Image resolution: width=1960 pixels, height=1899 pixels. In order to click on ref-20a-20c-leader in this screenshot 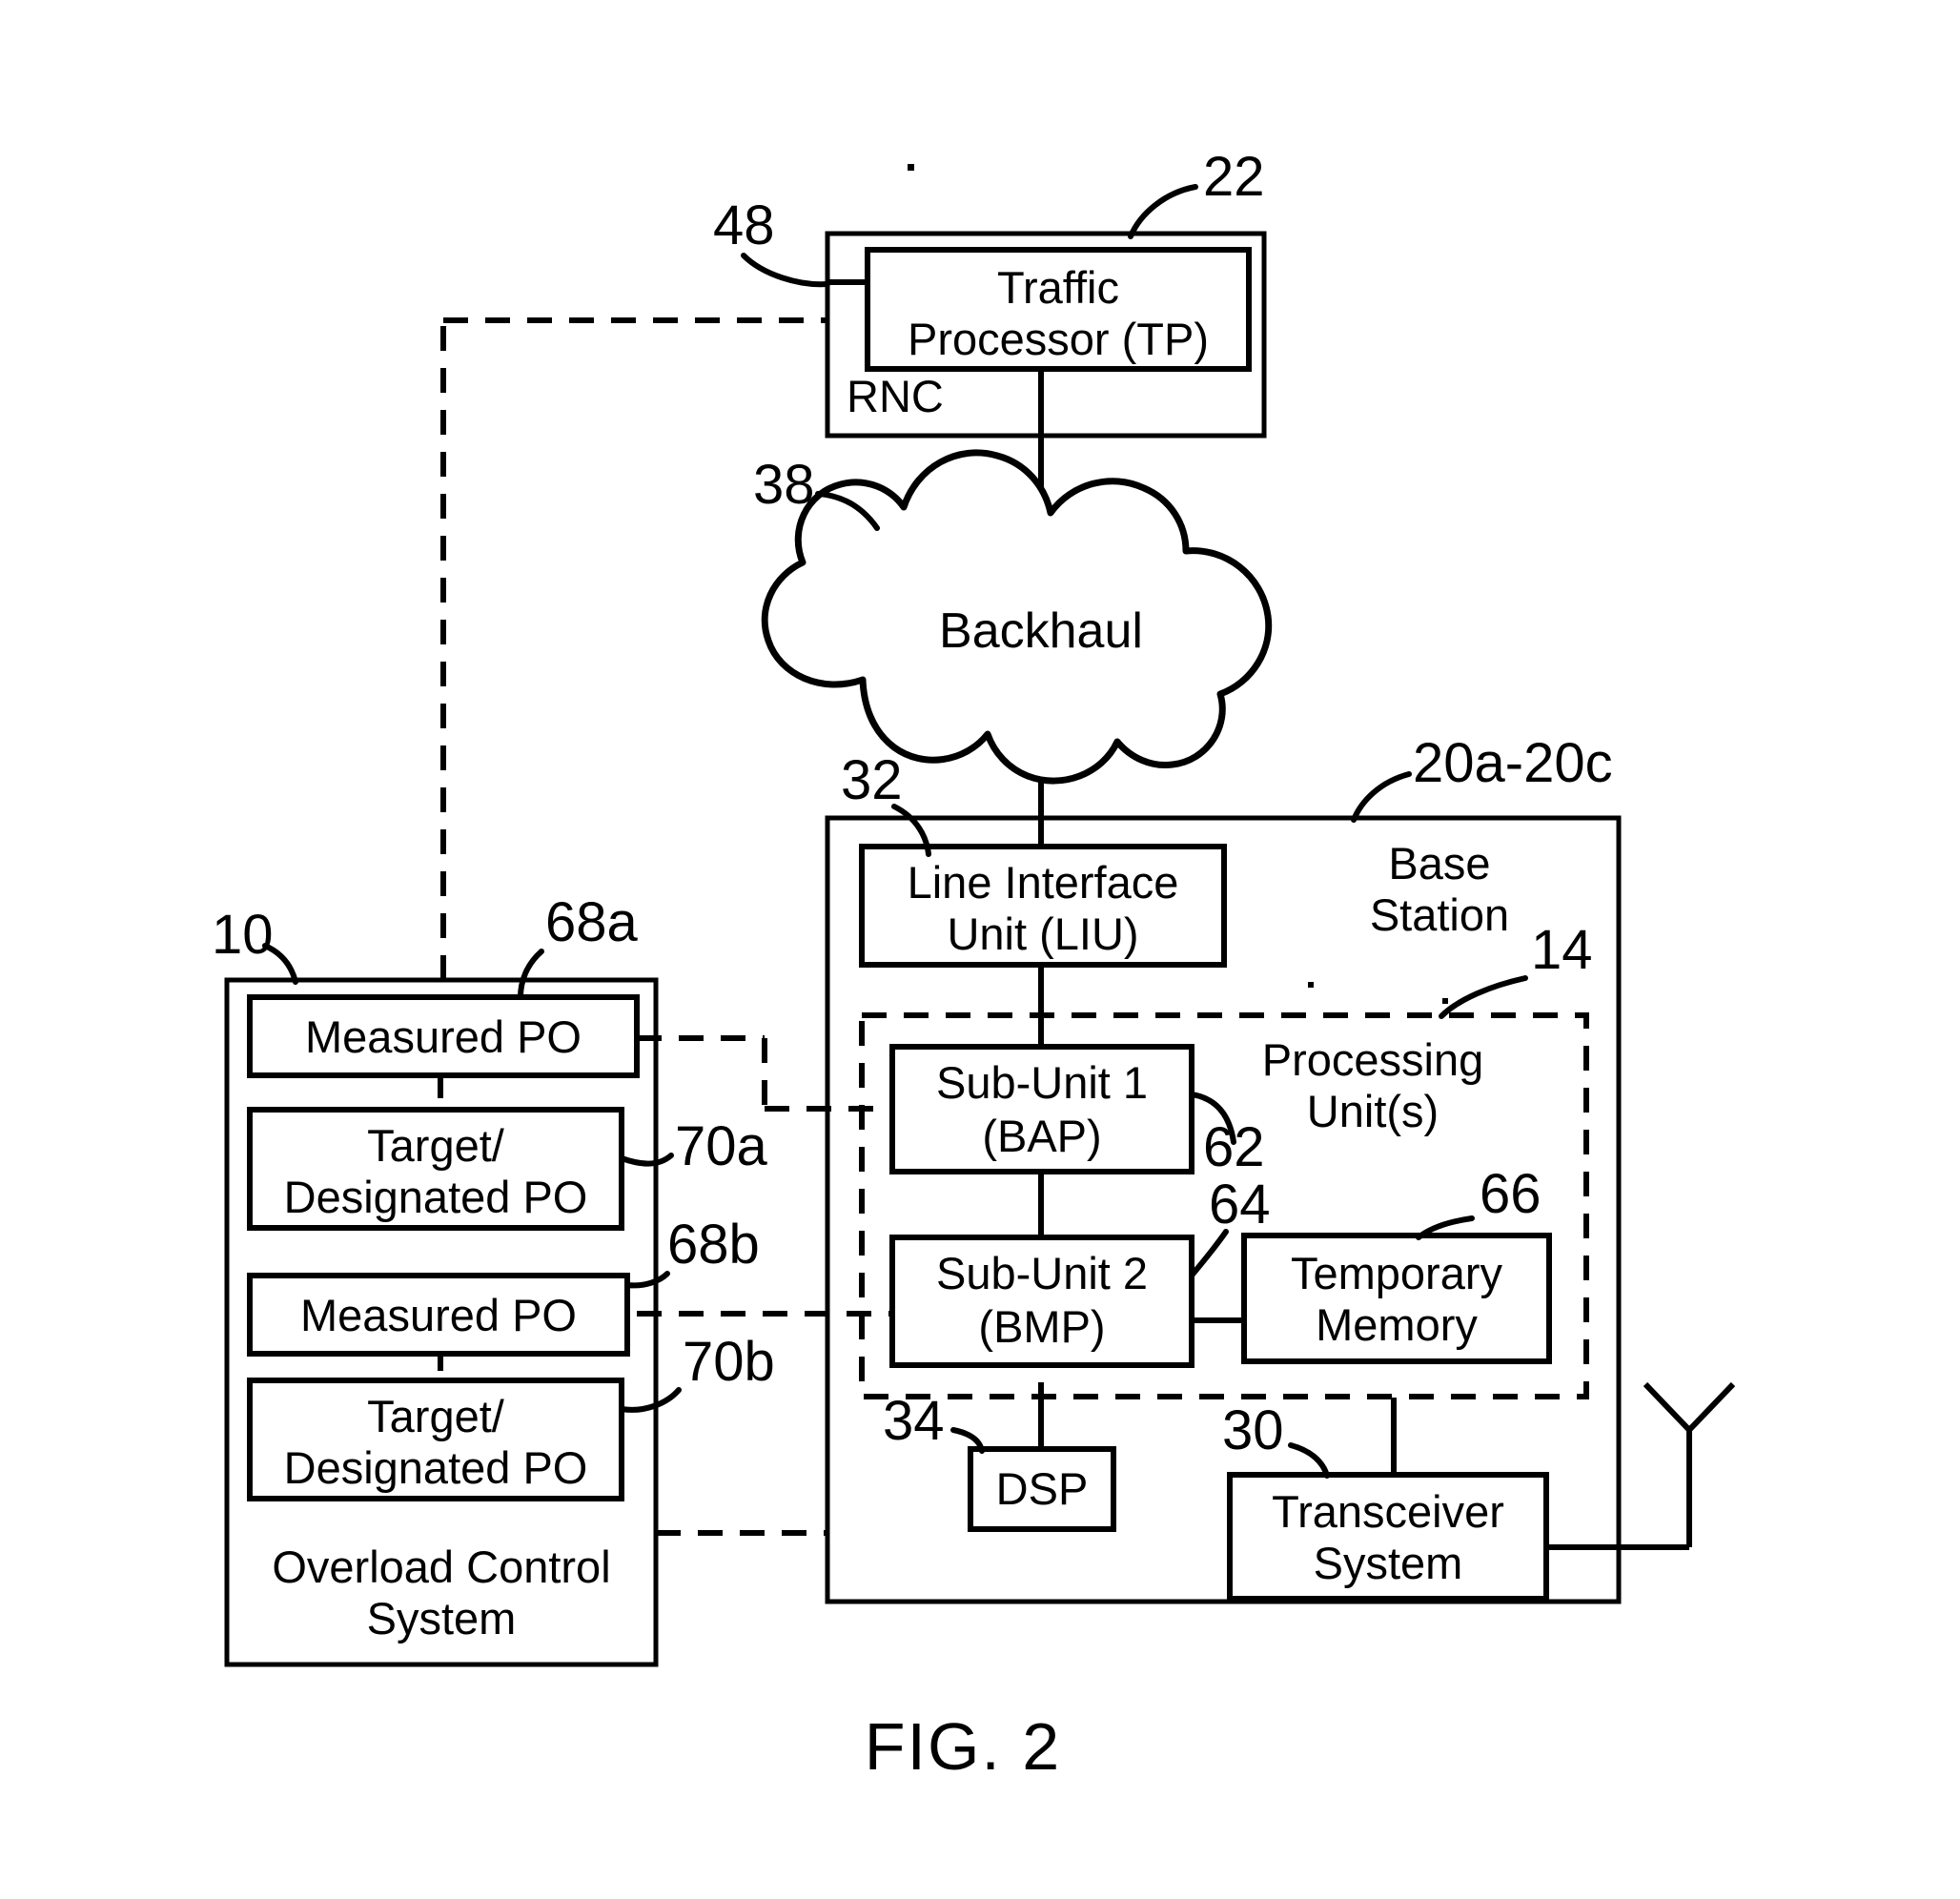, I will do `click(1381, 797)`.